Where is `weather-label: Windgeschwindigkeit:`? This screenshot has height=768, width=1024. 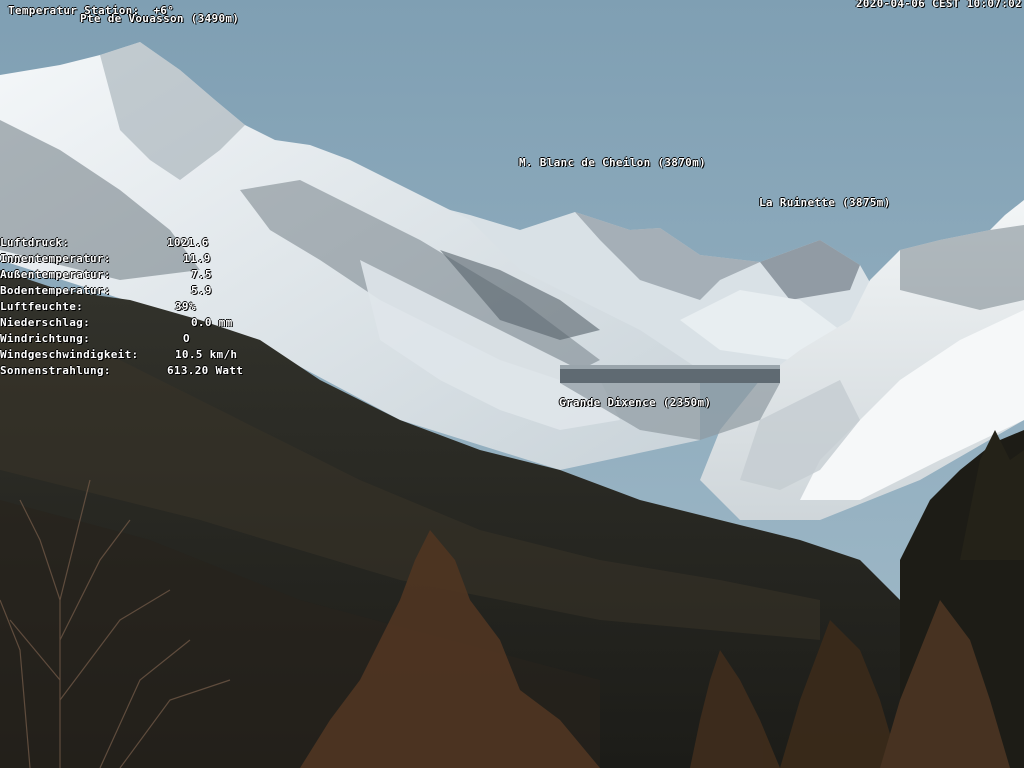
weather-label: Windgeschwindigkeit: is located at coordinates (69, 354).